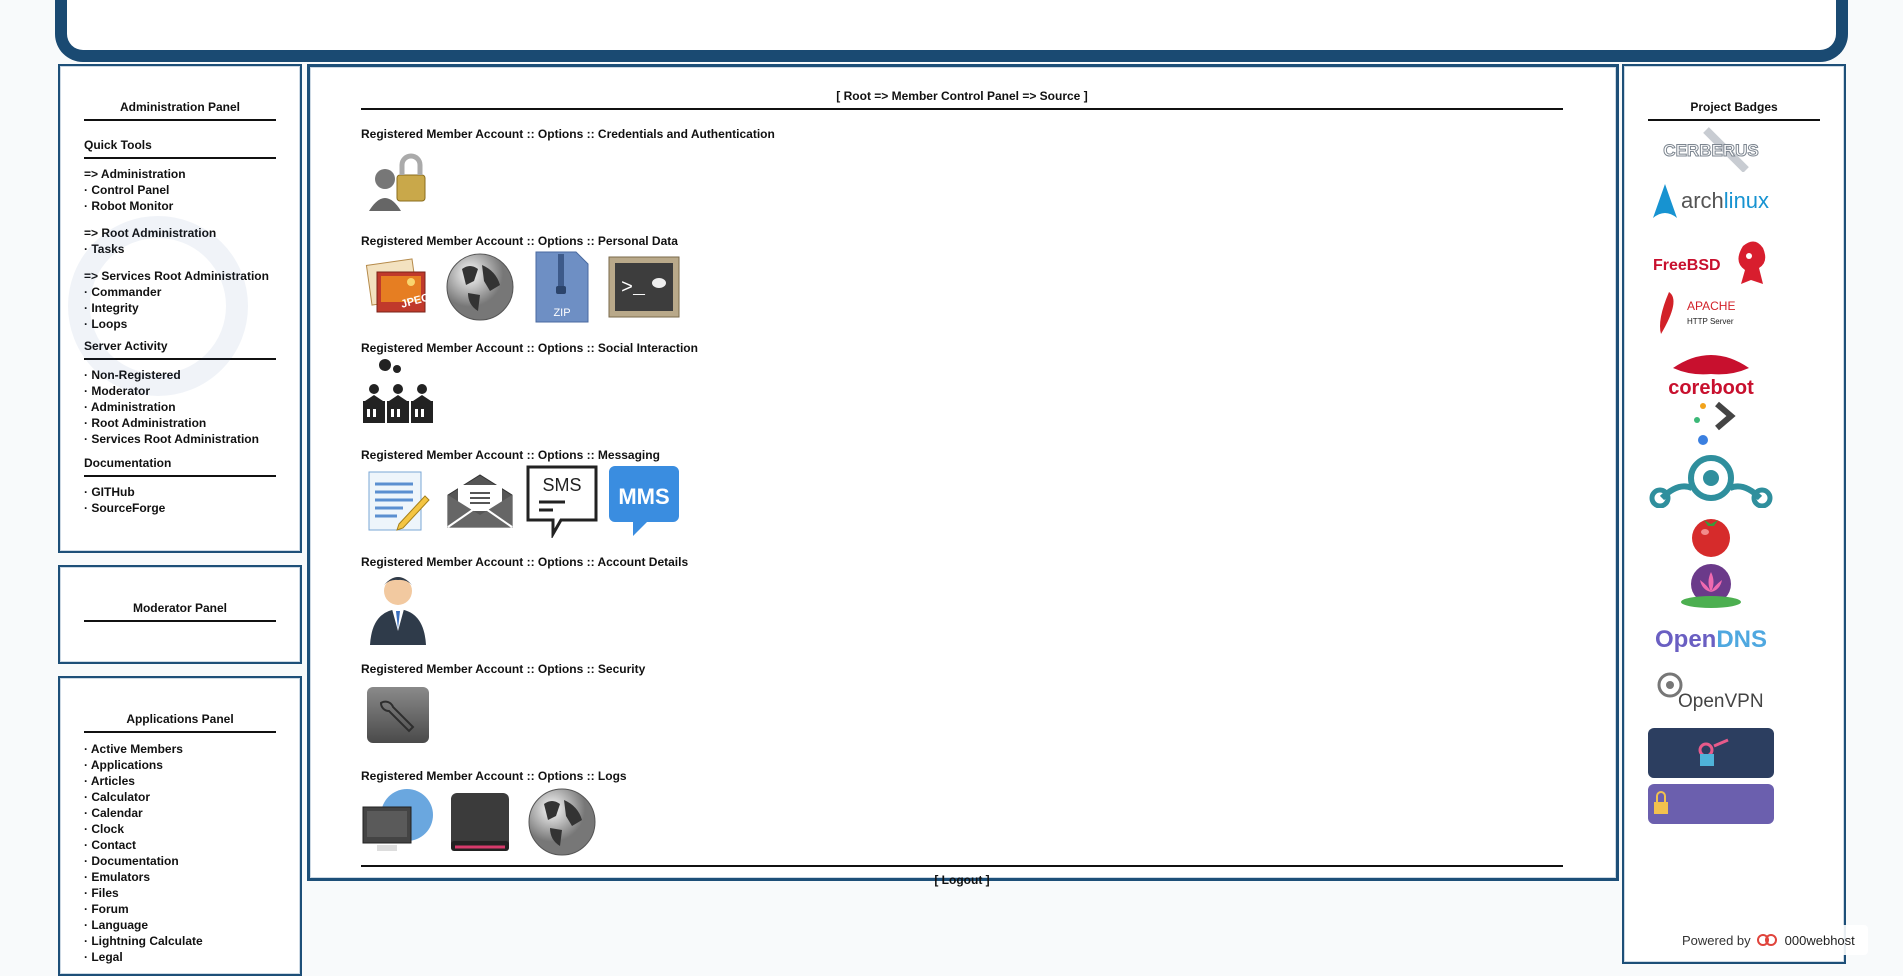 This screenshot has height=976, width=1903. What do you see at coordinates (180, 781) in the screenshot?
I see `application-link: Articles` at bounding box center [180, 781].